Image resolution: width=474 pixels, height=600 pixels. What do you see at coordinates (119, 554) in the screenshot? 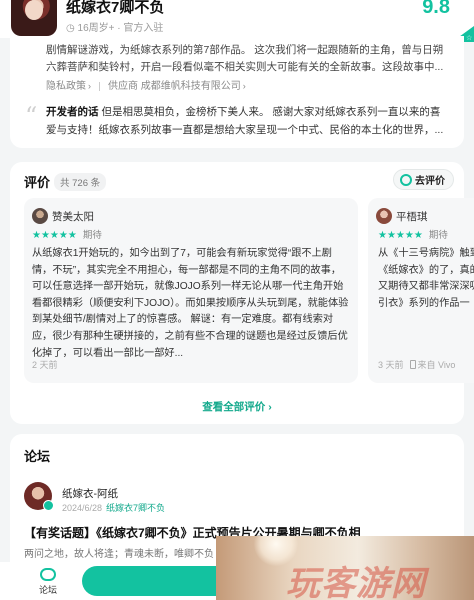
I see `post-snippet: 两问之地，故人将逢；青魂未断，唯卿不负` at bounding box center [119, 554].